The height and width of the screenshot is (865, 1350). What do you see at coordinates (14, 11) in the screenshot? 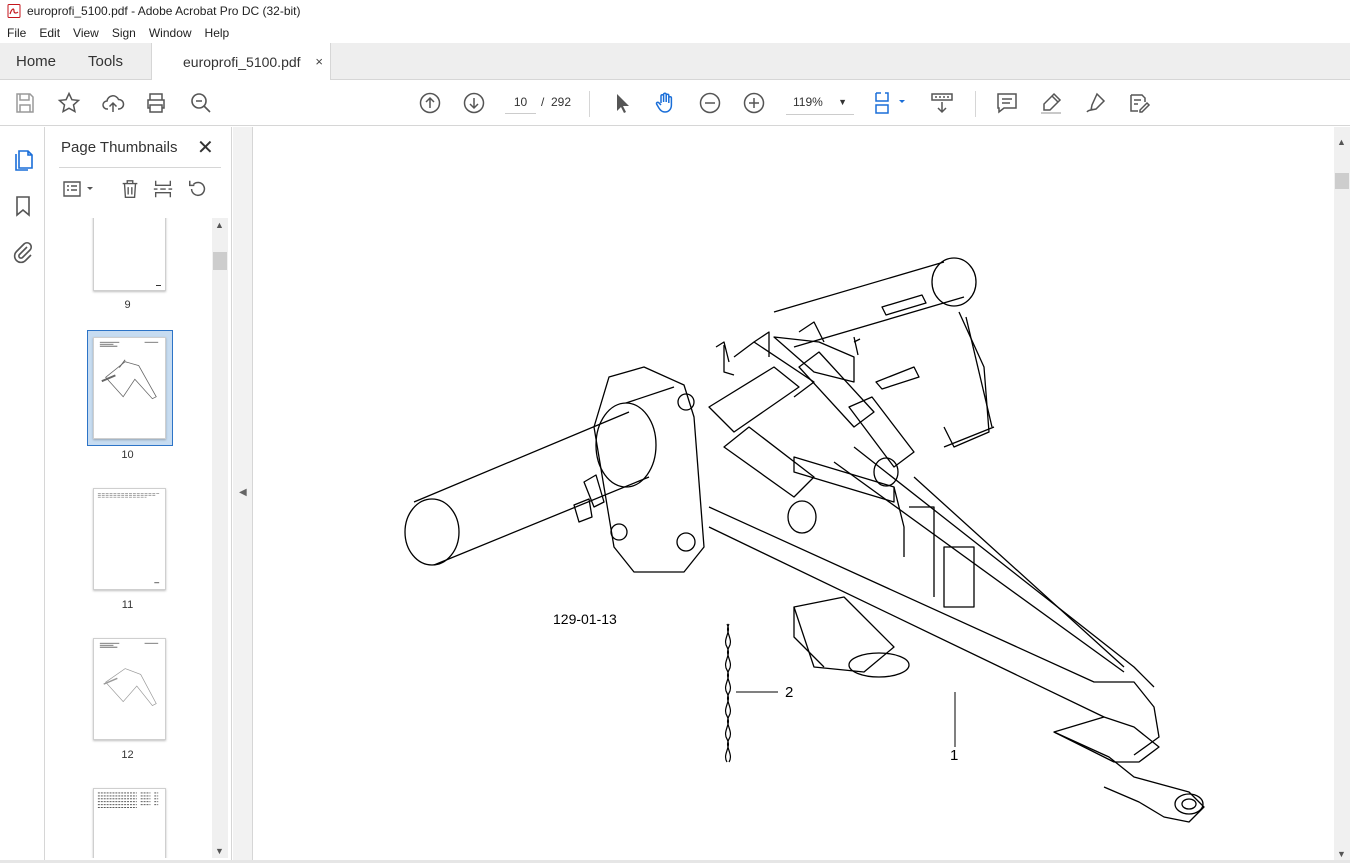
I see `acrobat-pdf-icon` at bounding box center [14, 11].